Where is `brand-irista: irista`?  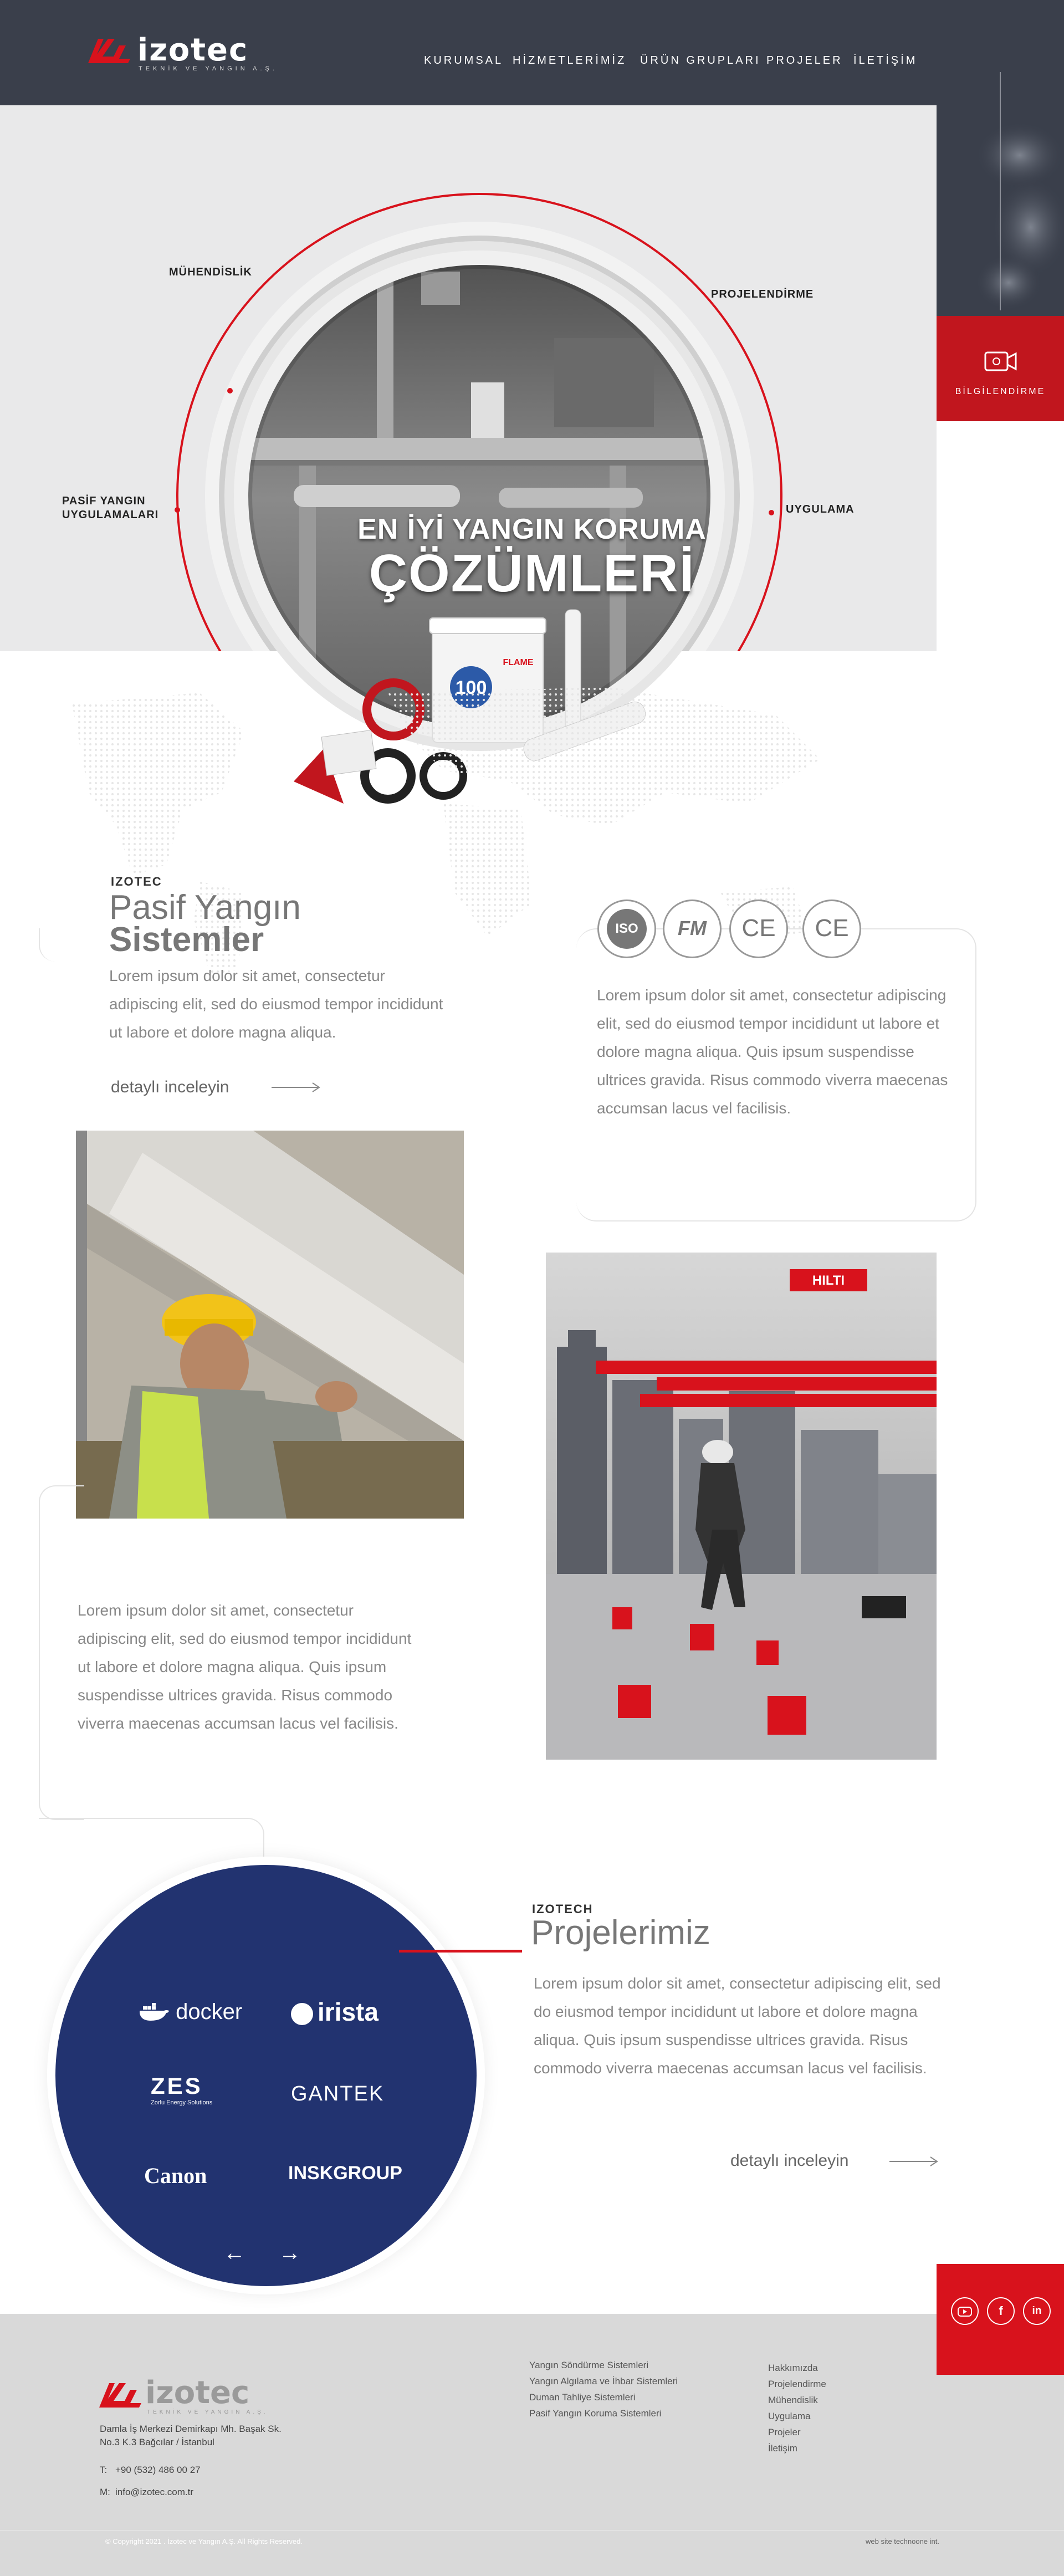 brand-irista: irista is located at coordinates (334, 2012).